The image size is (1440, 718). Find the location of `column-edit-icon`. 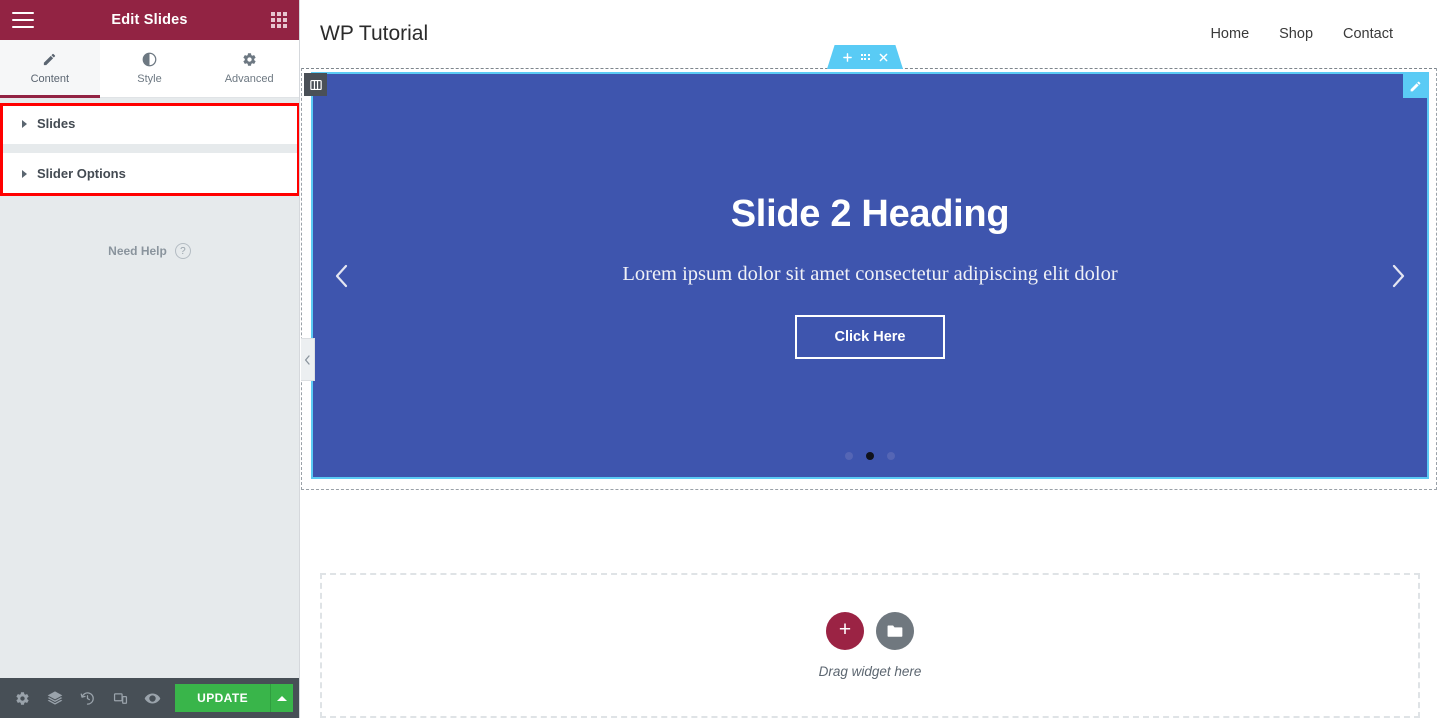

column-edit-icon is located at coordinates (315, 84).